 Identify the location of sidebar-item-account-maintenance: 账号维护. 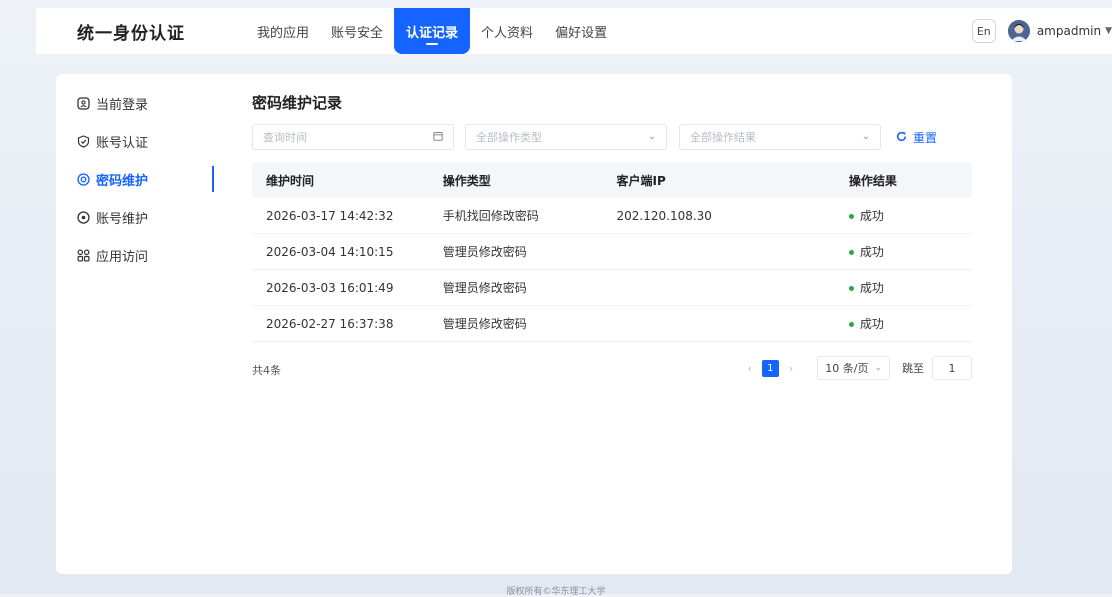
(135, 217).